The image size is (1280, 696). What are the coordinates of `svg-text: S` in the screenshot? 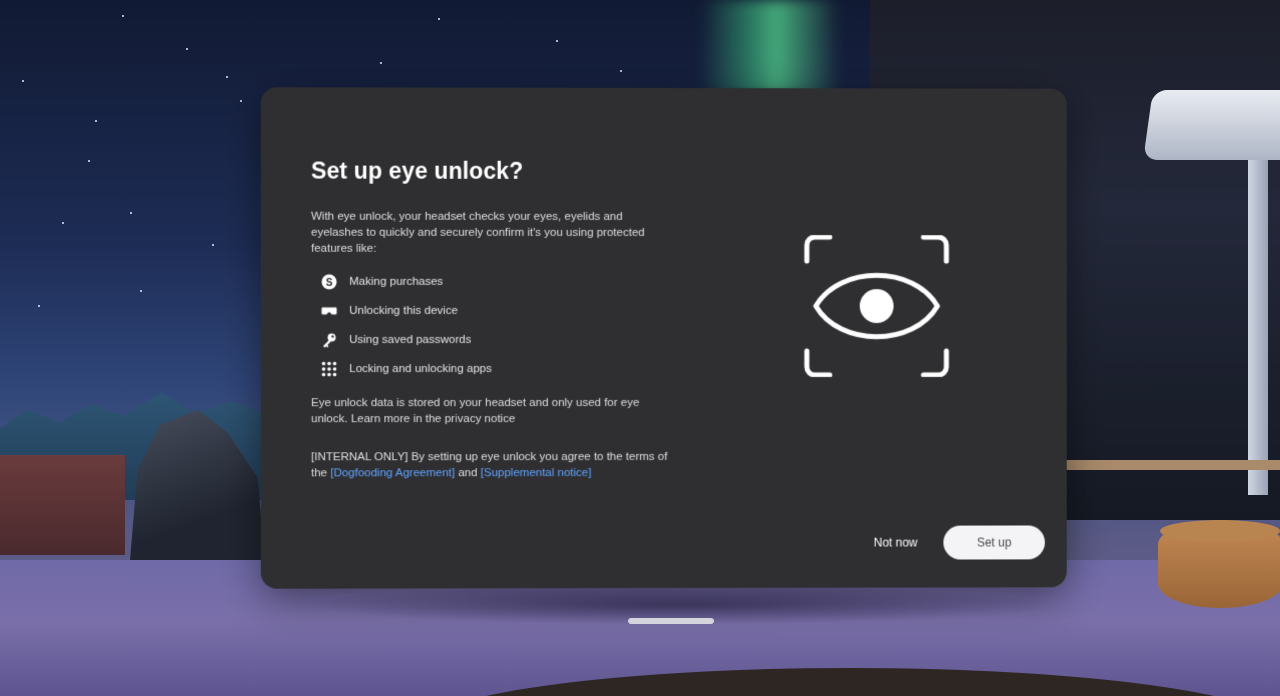 It's located at (329, 282).